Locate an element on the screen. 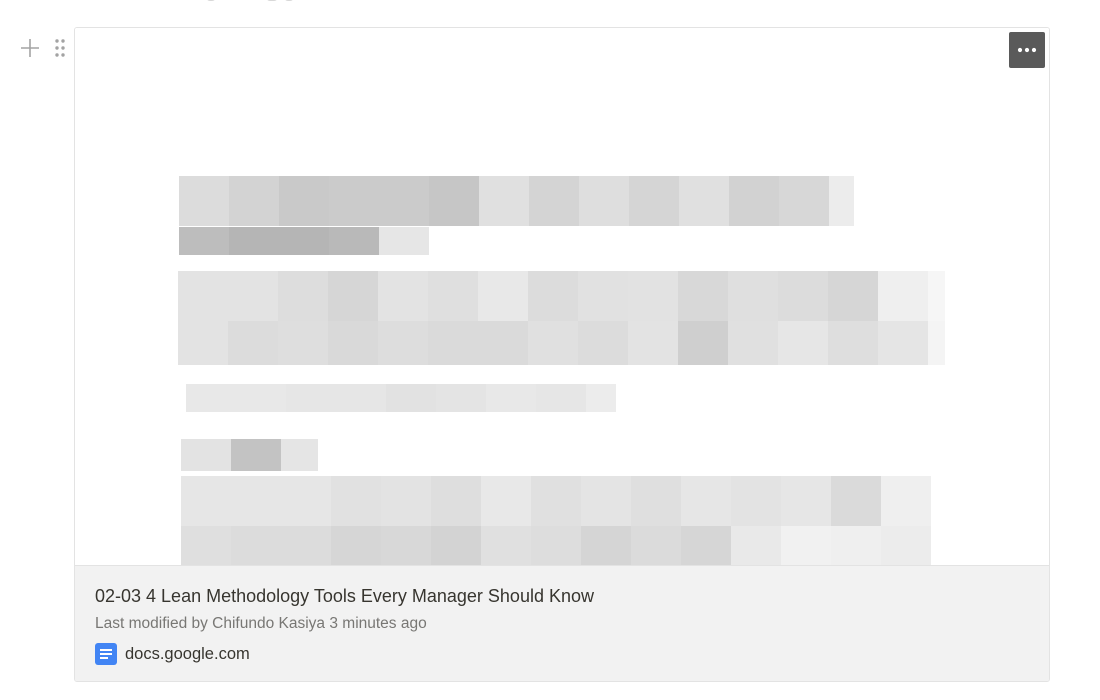 This screenshot has height=700, width=1100. plus-icon is located at coordinates (30, 48).